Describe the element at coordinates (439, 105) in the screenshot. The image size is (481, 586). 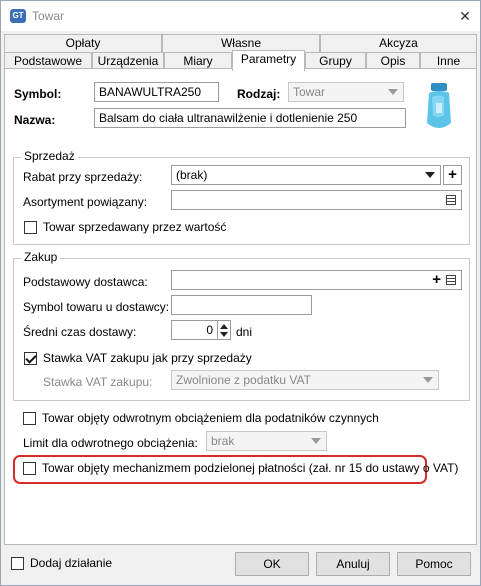
I see `product-image` at that location.